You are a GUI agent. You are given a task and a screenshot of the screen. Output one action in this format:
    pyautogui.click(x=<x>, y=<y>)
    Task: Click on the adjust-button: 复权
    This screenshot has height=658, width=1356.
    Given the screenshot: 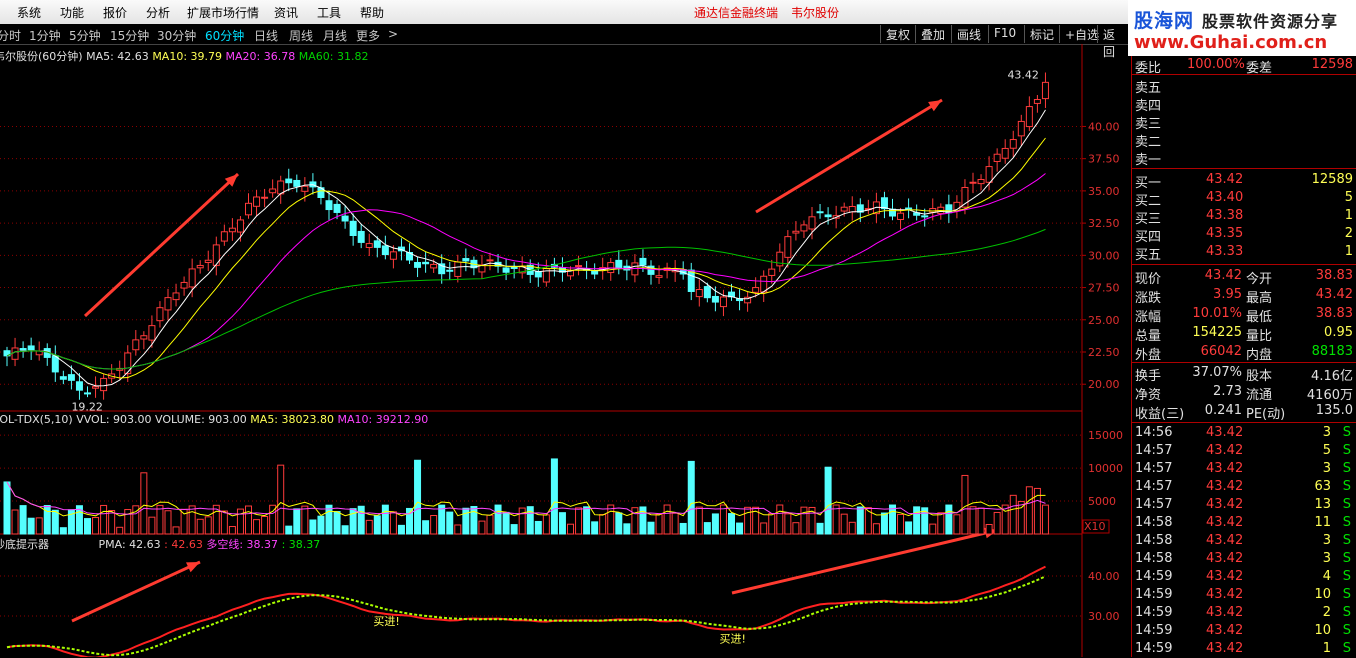 What is the action you would take?
    pyautogui.click(x=897, y=34)
    